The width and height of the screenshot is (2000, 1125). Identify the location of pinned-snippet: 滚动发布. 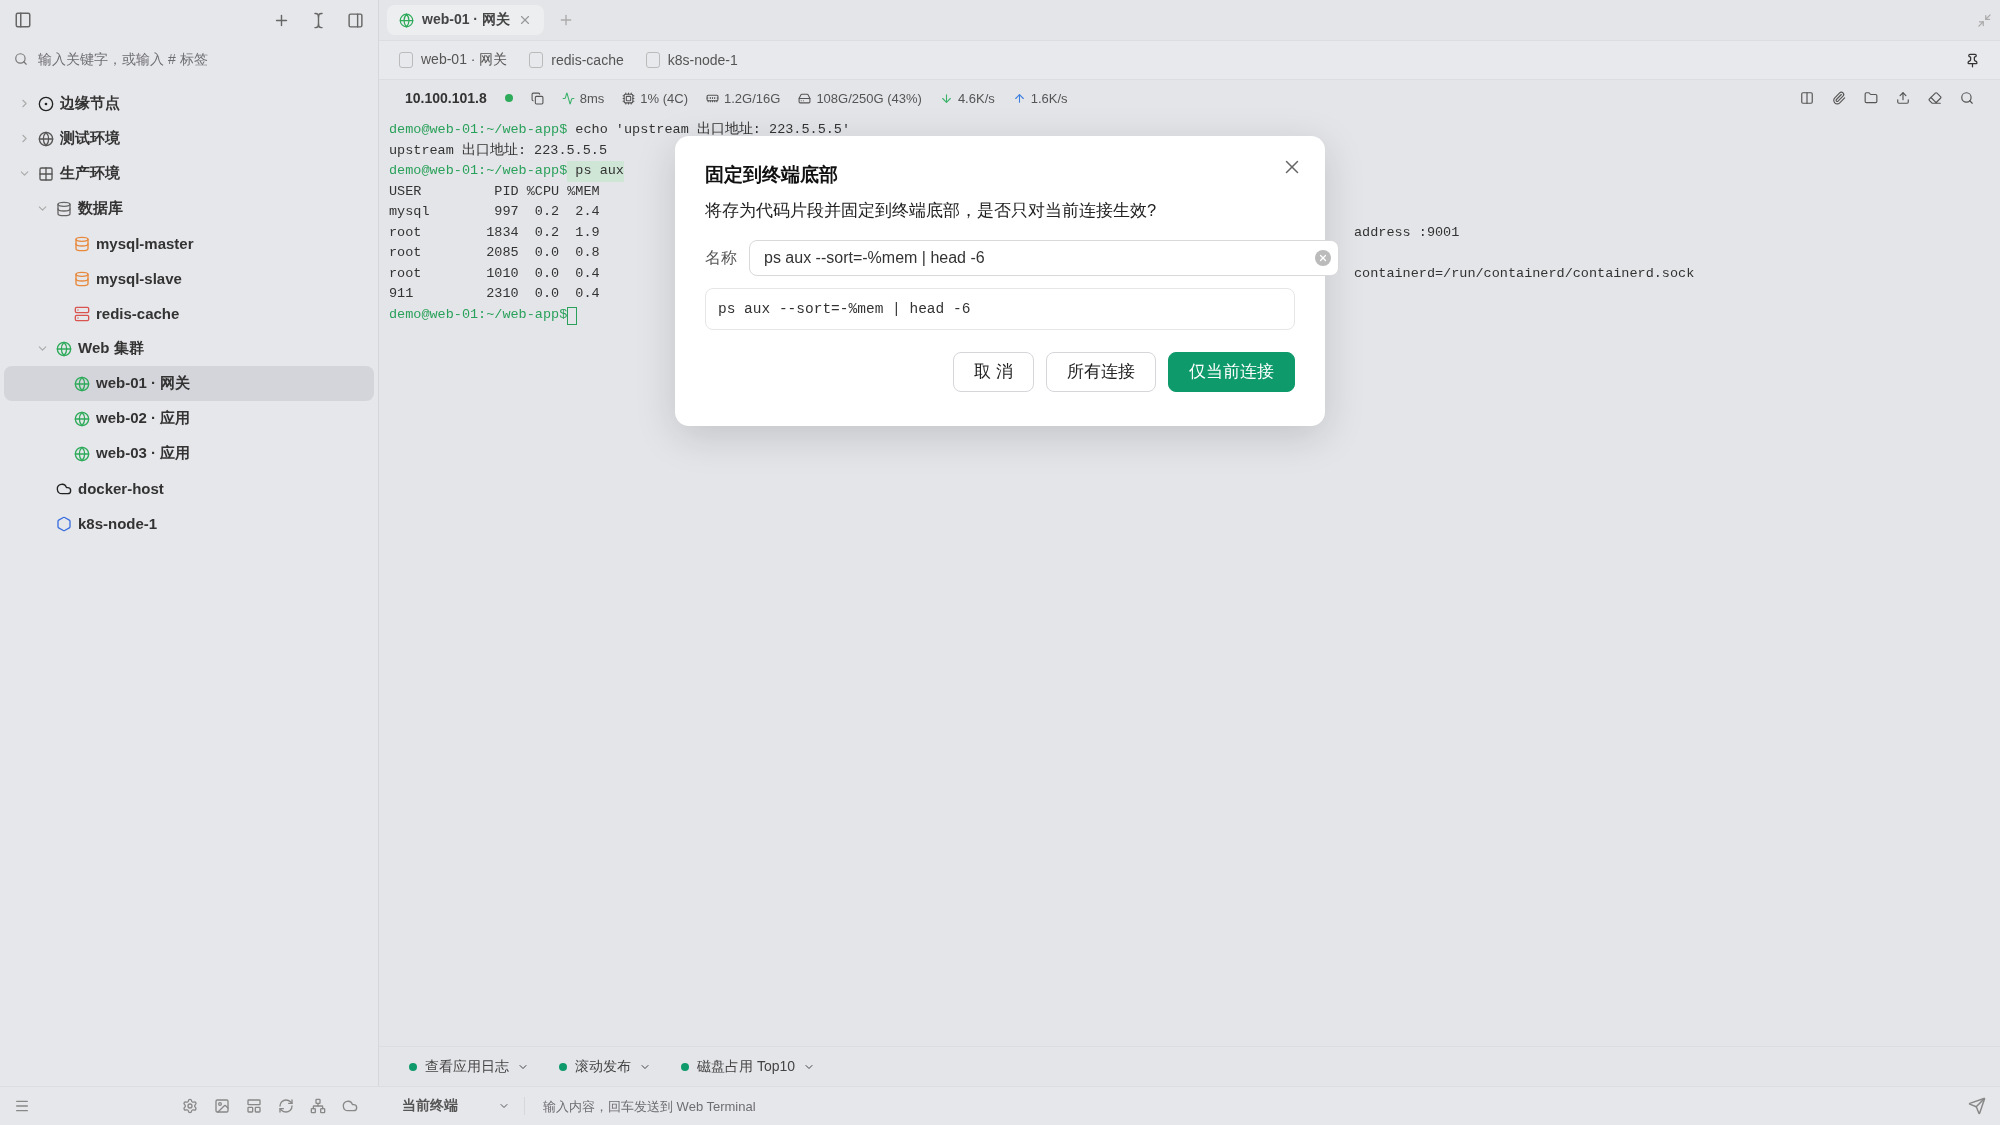
(605, 1067).